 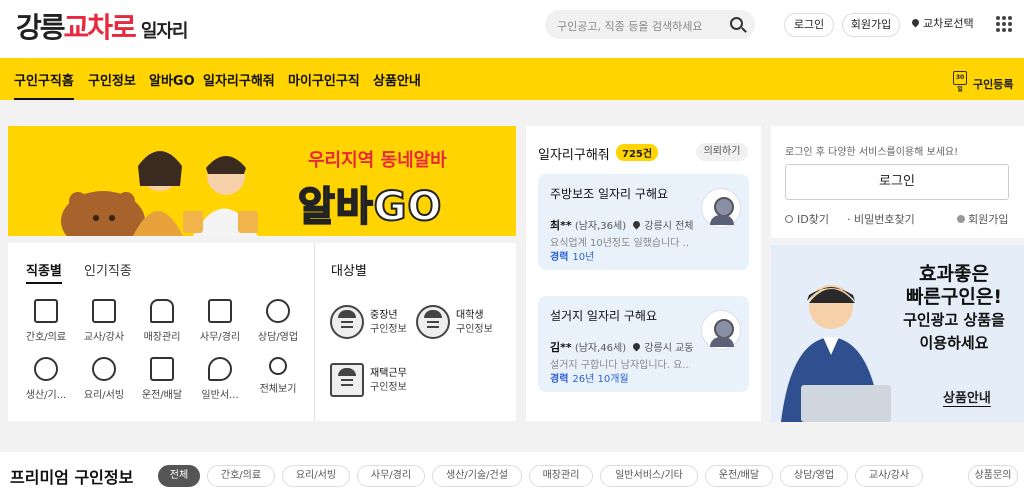 What do you see at coordinates (162, 311) in the screenshot?
I see `shirt-icon` at bounding box center [162, 311].